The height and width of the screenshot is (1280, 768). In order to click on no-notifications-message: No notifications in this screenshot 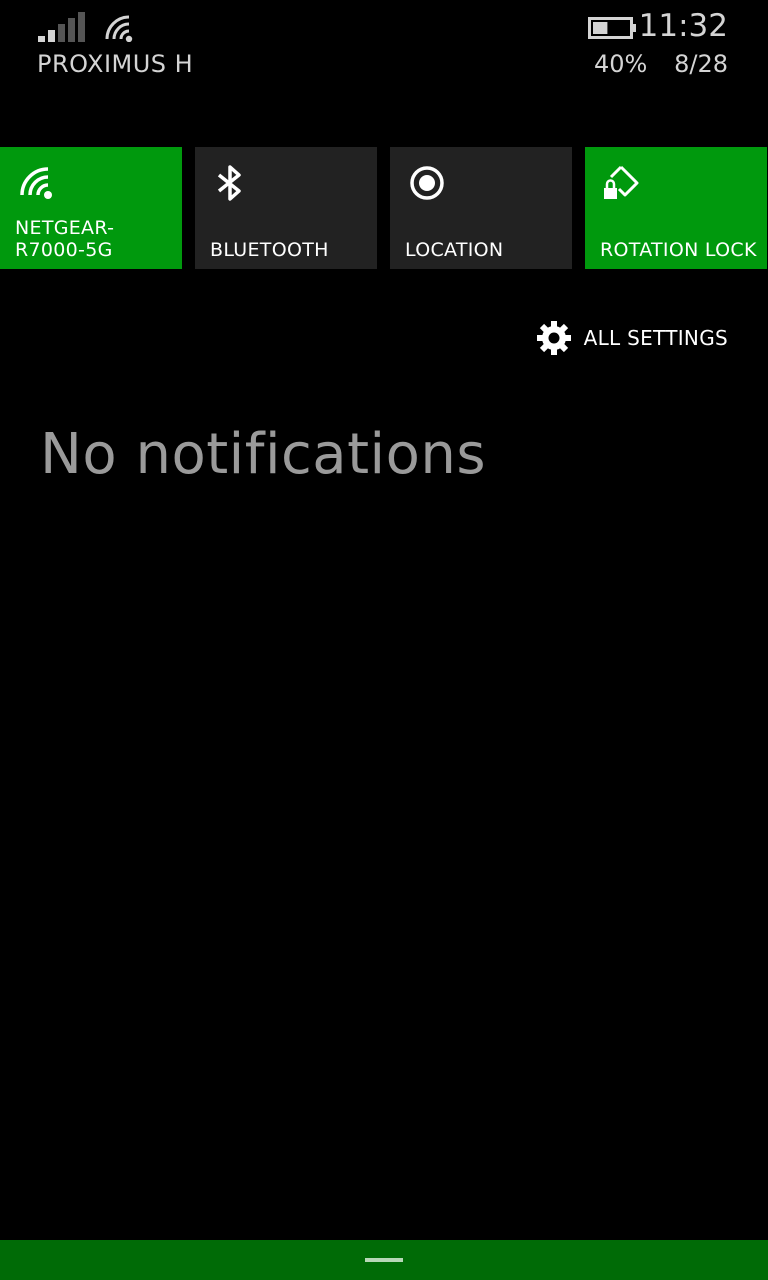, I will do `click(263, 454)`.